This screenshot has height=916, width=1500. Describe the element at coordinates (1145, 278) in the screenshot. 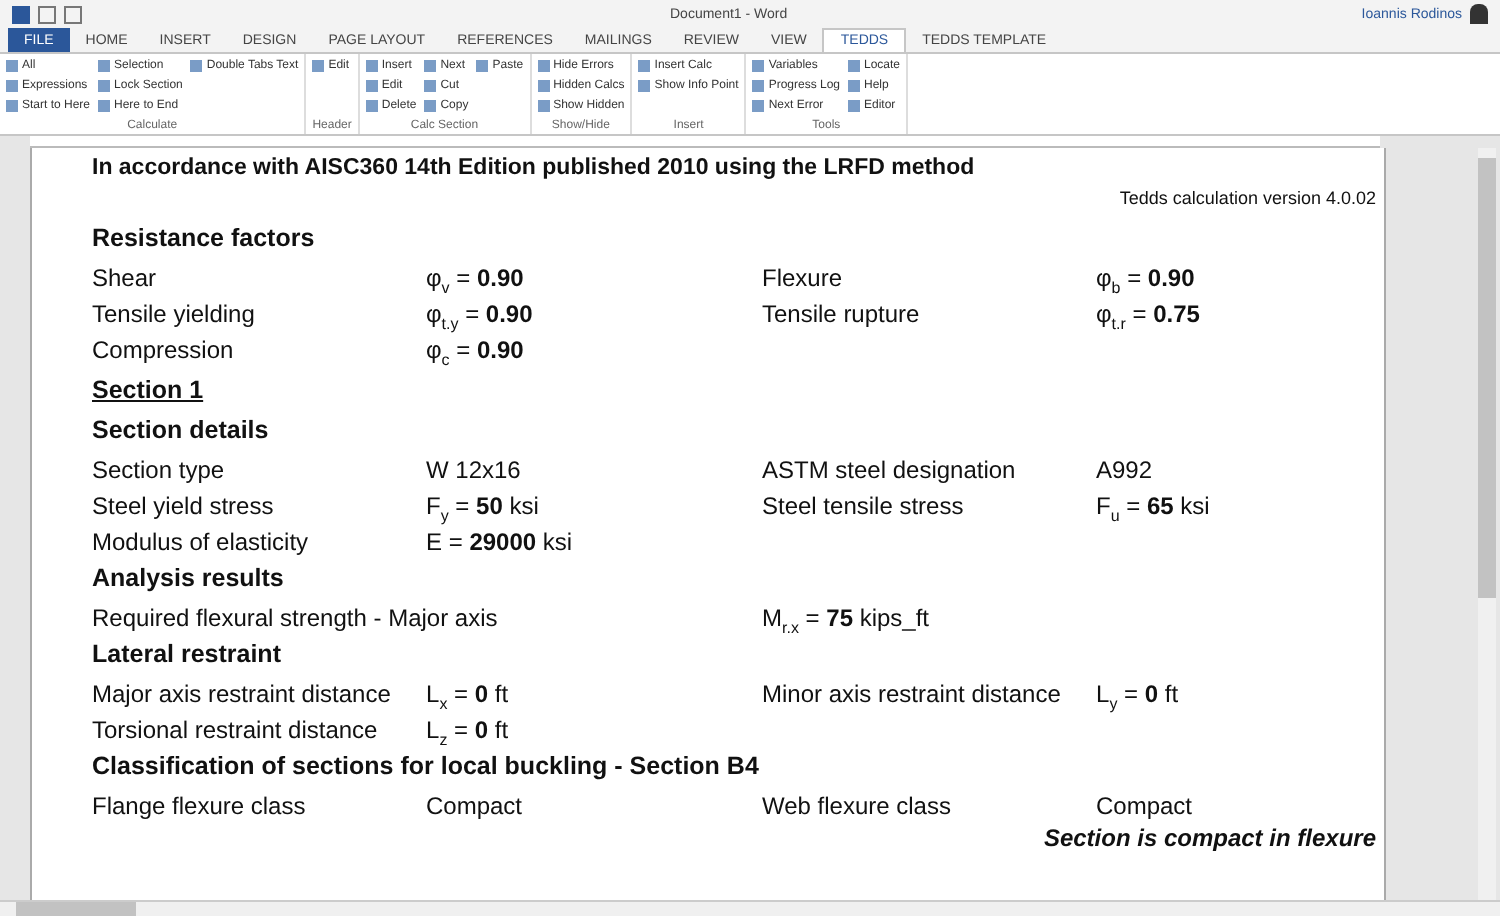

I see `field-value: φ$_{b}$ = 0.90` at that location.